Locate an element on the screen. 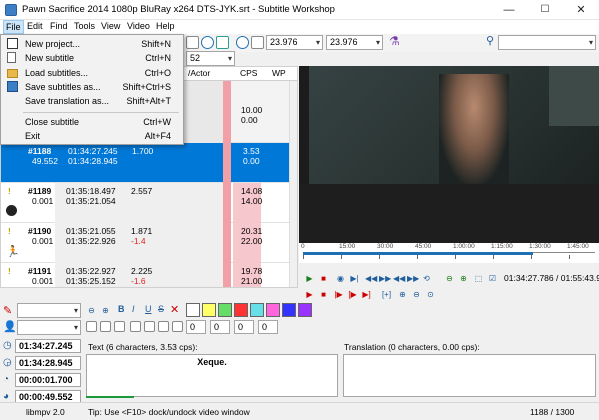  loop-icon: ⟲ is located at coordinates (426, 278).